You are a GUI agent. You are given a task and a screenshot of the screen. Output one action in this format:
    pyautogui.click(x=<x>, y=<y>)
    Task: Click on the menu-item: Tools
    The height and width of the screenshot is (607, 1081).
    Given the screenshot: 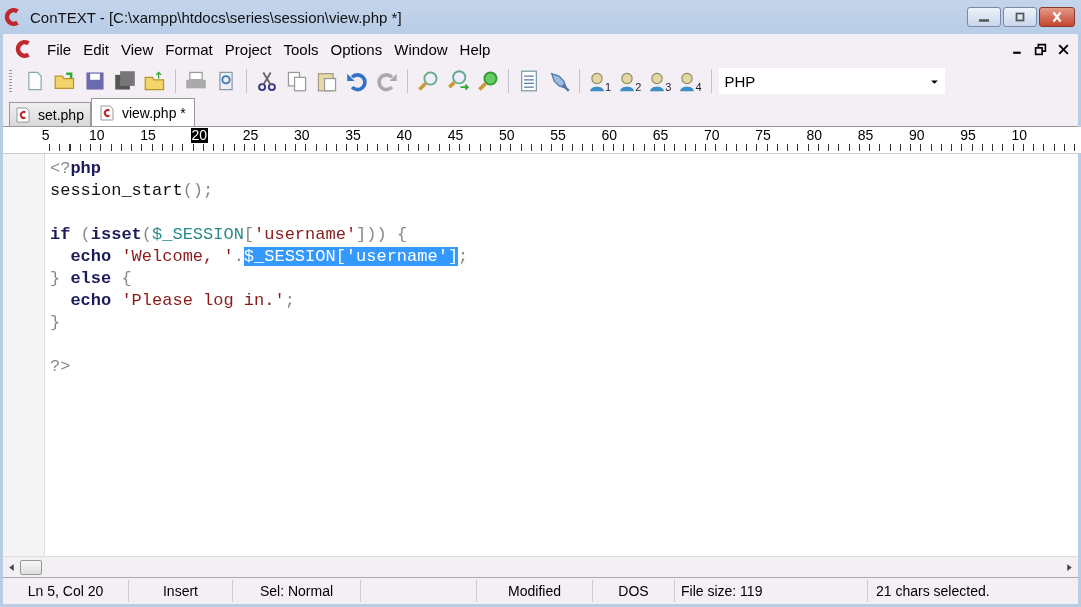 What is the action you would take?
    pyautogui.click(x=301, y=49)
    